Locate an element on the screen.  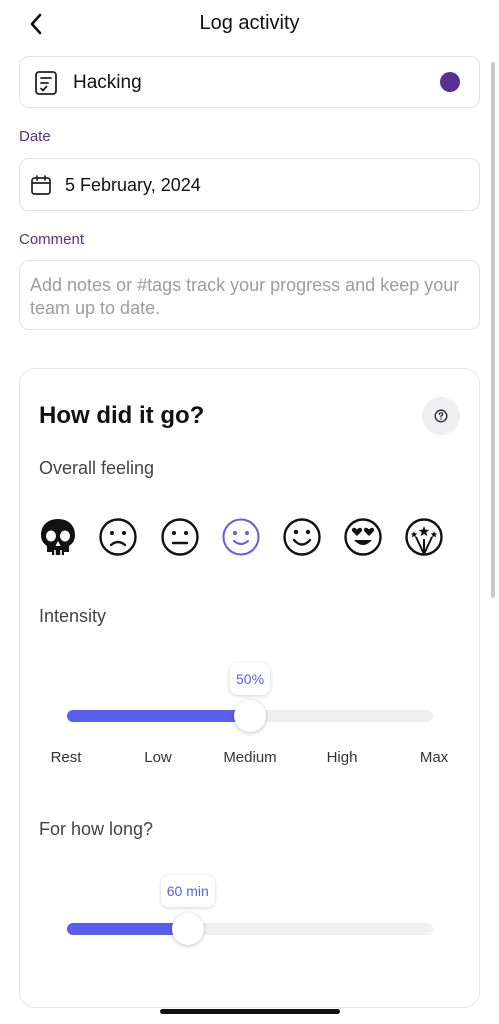
header-bar: Log activity is located at coordinates (249, 26).